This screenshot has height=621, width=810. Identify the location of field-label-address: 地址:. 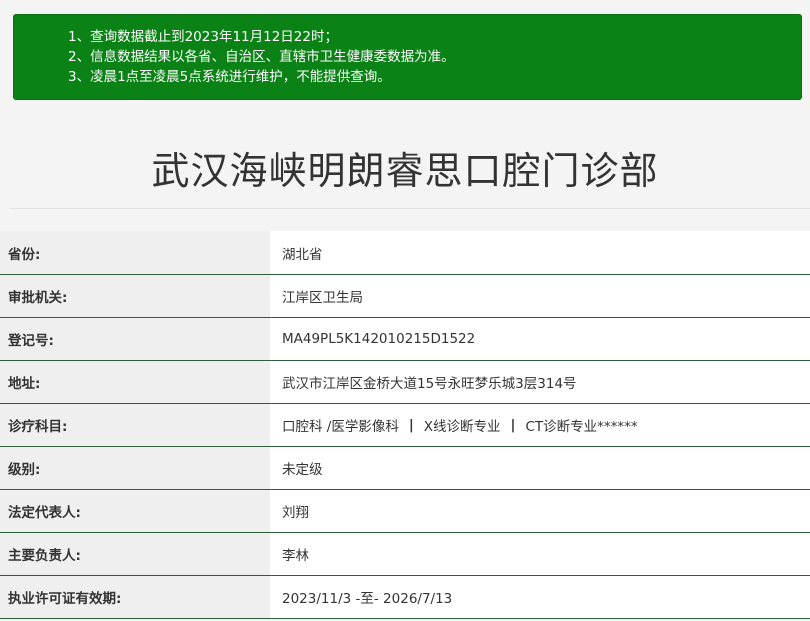
(135, 382).